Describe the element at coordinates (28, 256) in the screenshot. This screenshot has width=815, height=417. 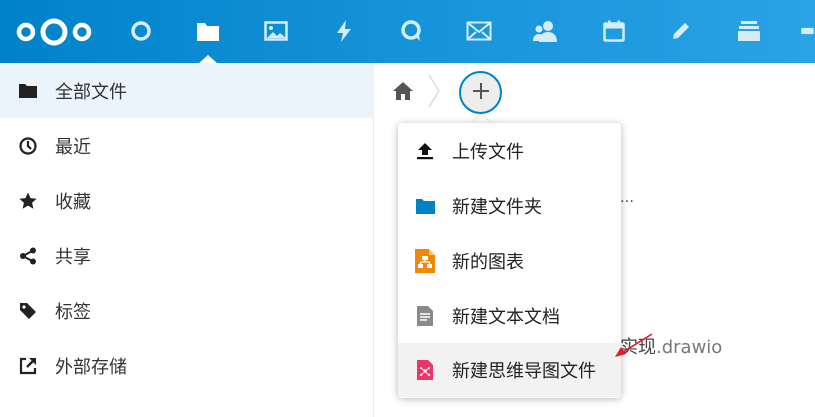
I see `share-icon` at that location.